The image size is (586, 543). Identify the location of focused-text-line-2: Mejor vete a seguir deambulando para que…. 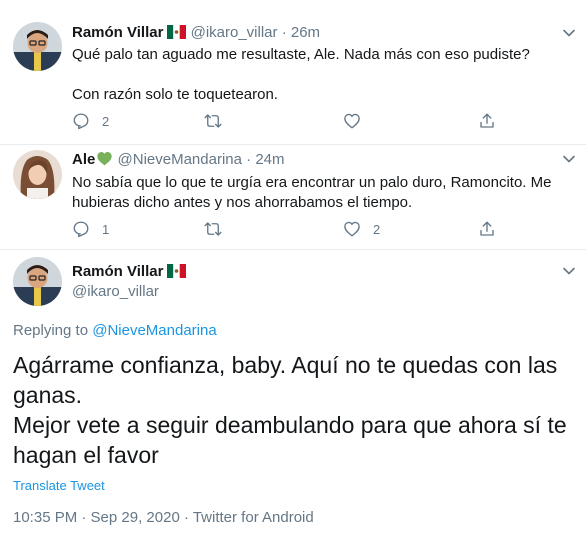
(290, 440).